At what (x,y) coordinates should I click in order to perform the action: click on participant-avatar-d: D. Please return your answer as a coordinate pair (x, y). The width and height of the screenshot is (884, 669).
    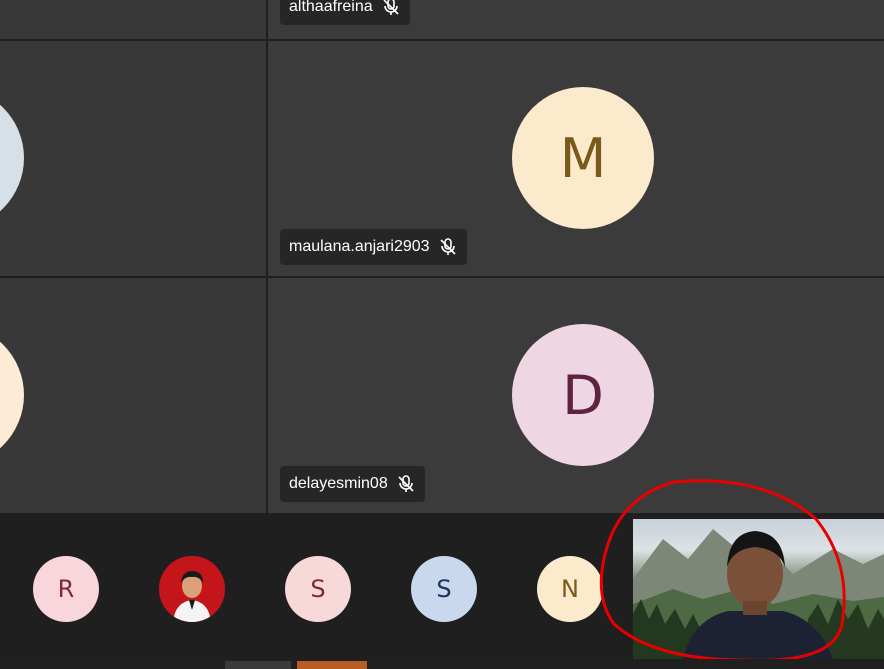
    Looking at the image, I should click on (583, 395).